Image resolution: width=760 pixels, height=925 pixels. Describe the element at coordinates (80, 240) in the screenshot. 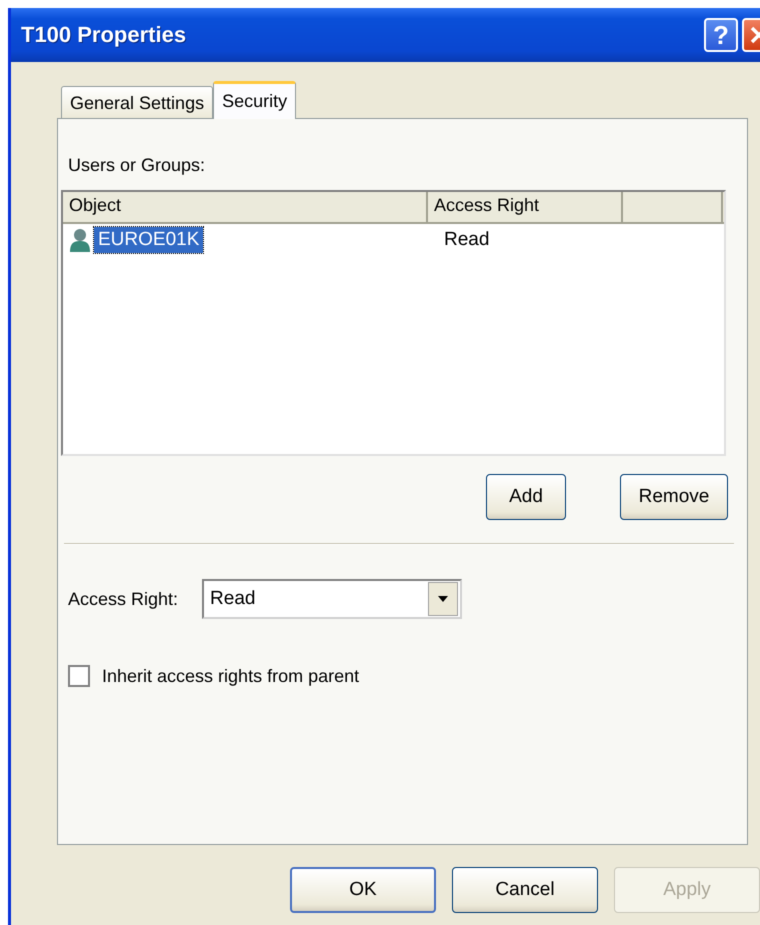

I see `user-icon` at that location.